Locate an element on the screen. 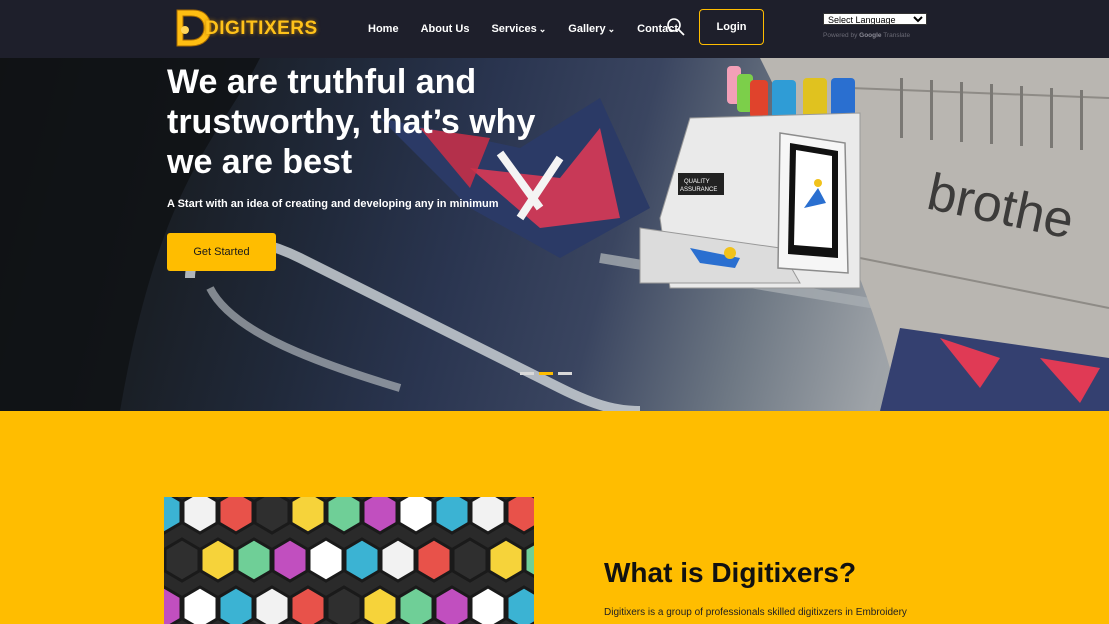 This screenshot has width=1109, height=624. qa-label-line1: QUALITY is located at coordinates (697, 182).